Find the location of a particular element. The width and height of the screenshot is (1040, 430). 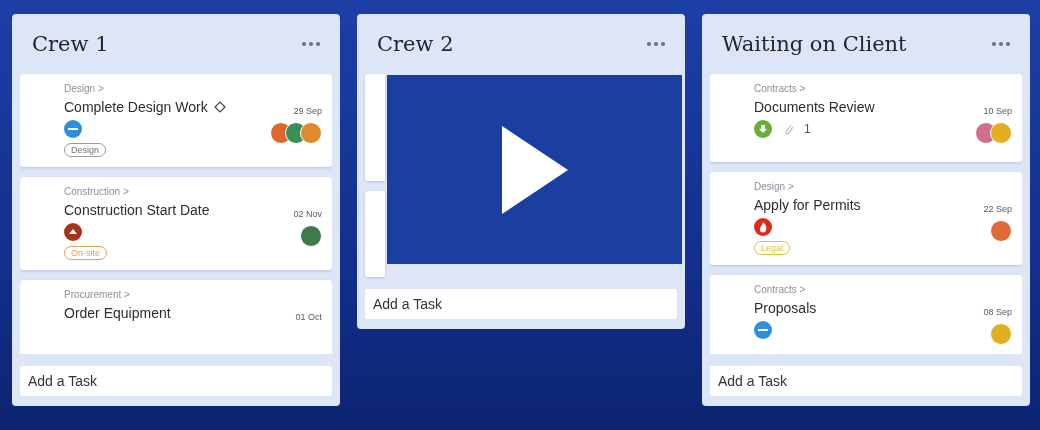

task-title: Documents Review is located at coordinates (814, 107).